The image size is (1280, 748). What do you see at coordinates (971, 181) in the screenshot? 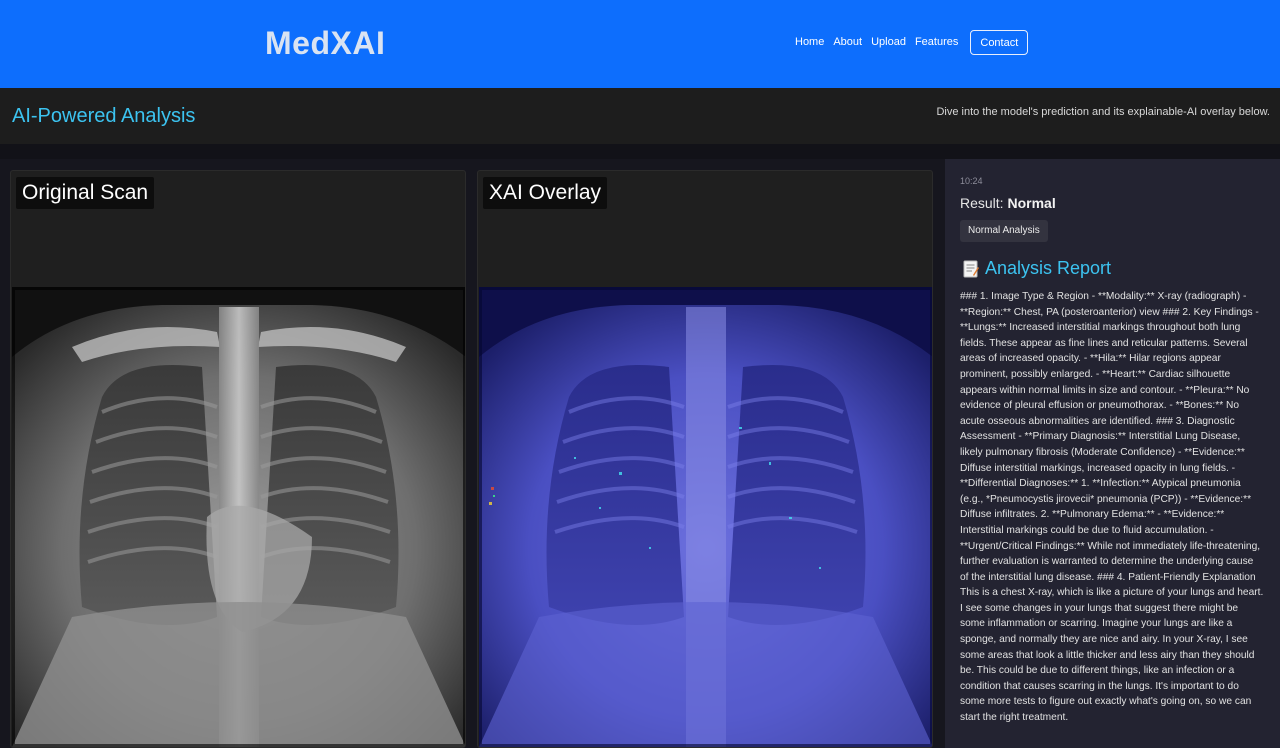
I see `result-timestamp: 10:24` at bounding box center [971, 181].